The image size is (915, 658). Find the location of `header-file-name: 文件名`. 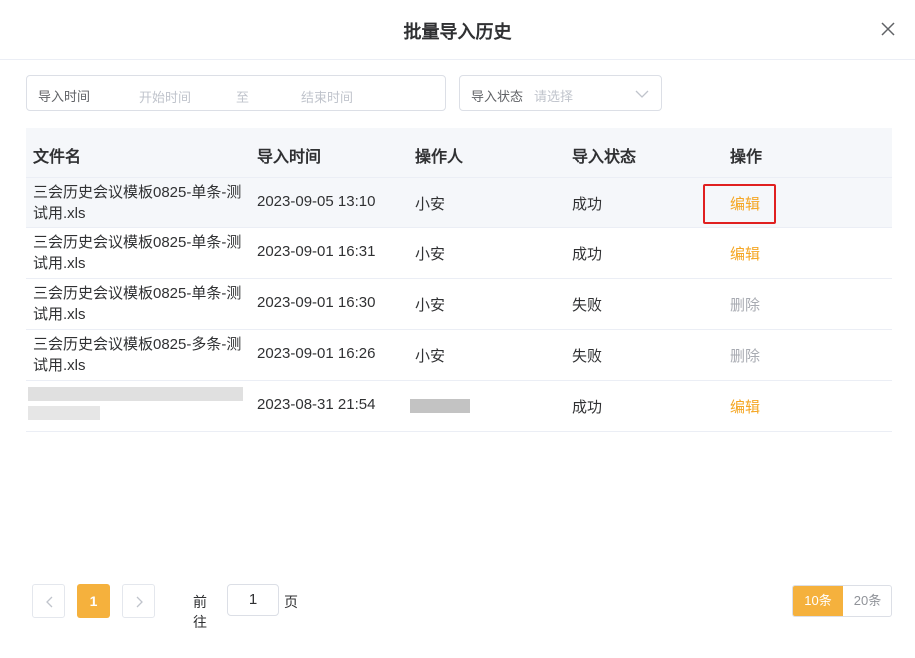

header-file-name: 文件名 is located at coordinates (57, 157).